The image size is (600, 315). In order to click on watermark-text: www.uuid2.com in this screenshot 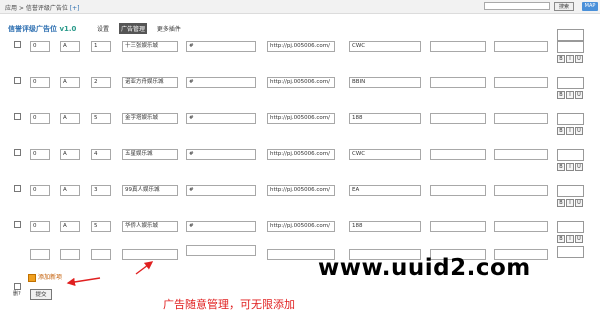, I will do `click(424, 268)`.